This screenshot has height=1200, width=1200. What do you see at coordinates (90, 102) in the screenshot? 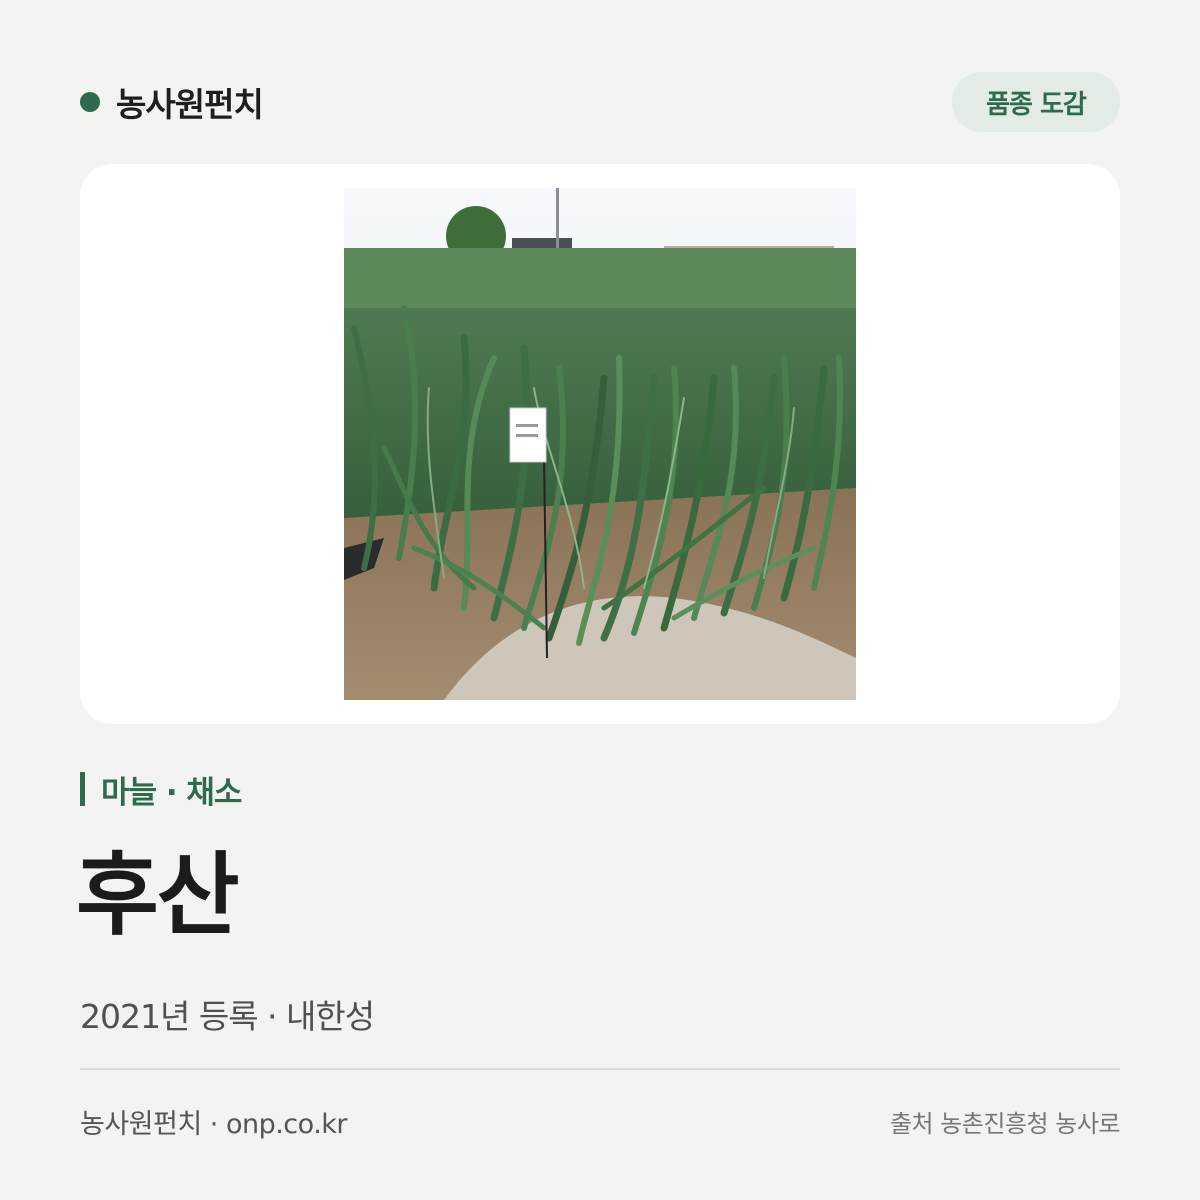
I see `brand-dot-icon` at bounding box center [90, 102].